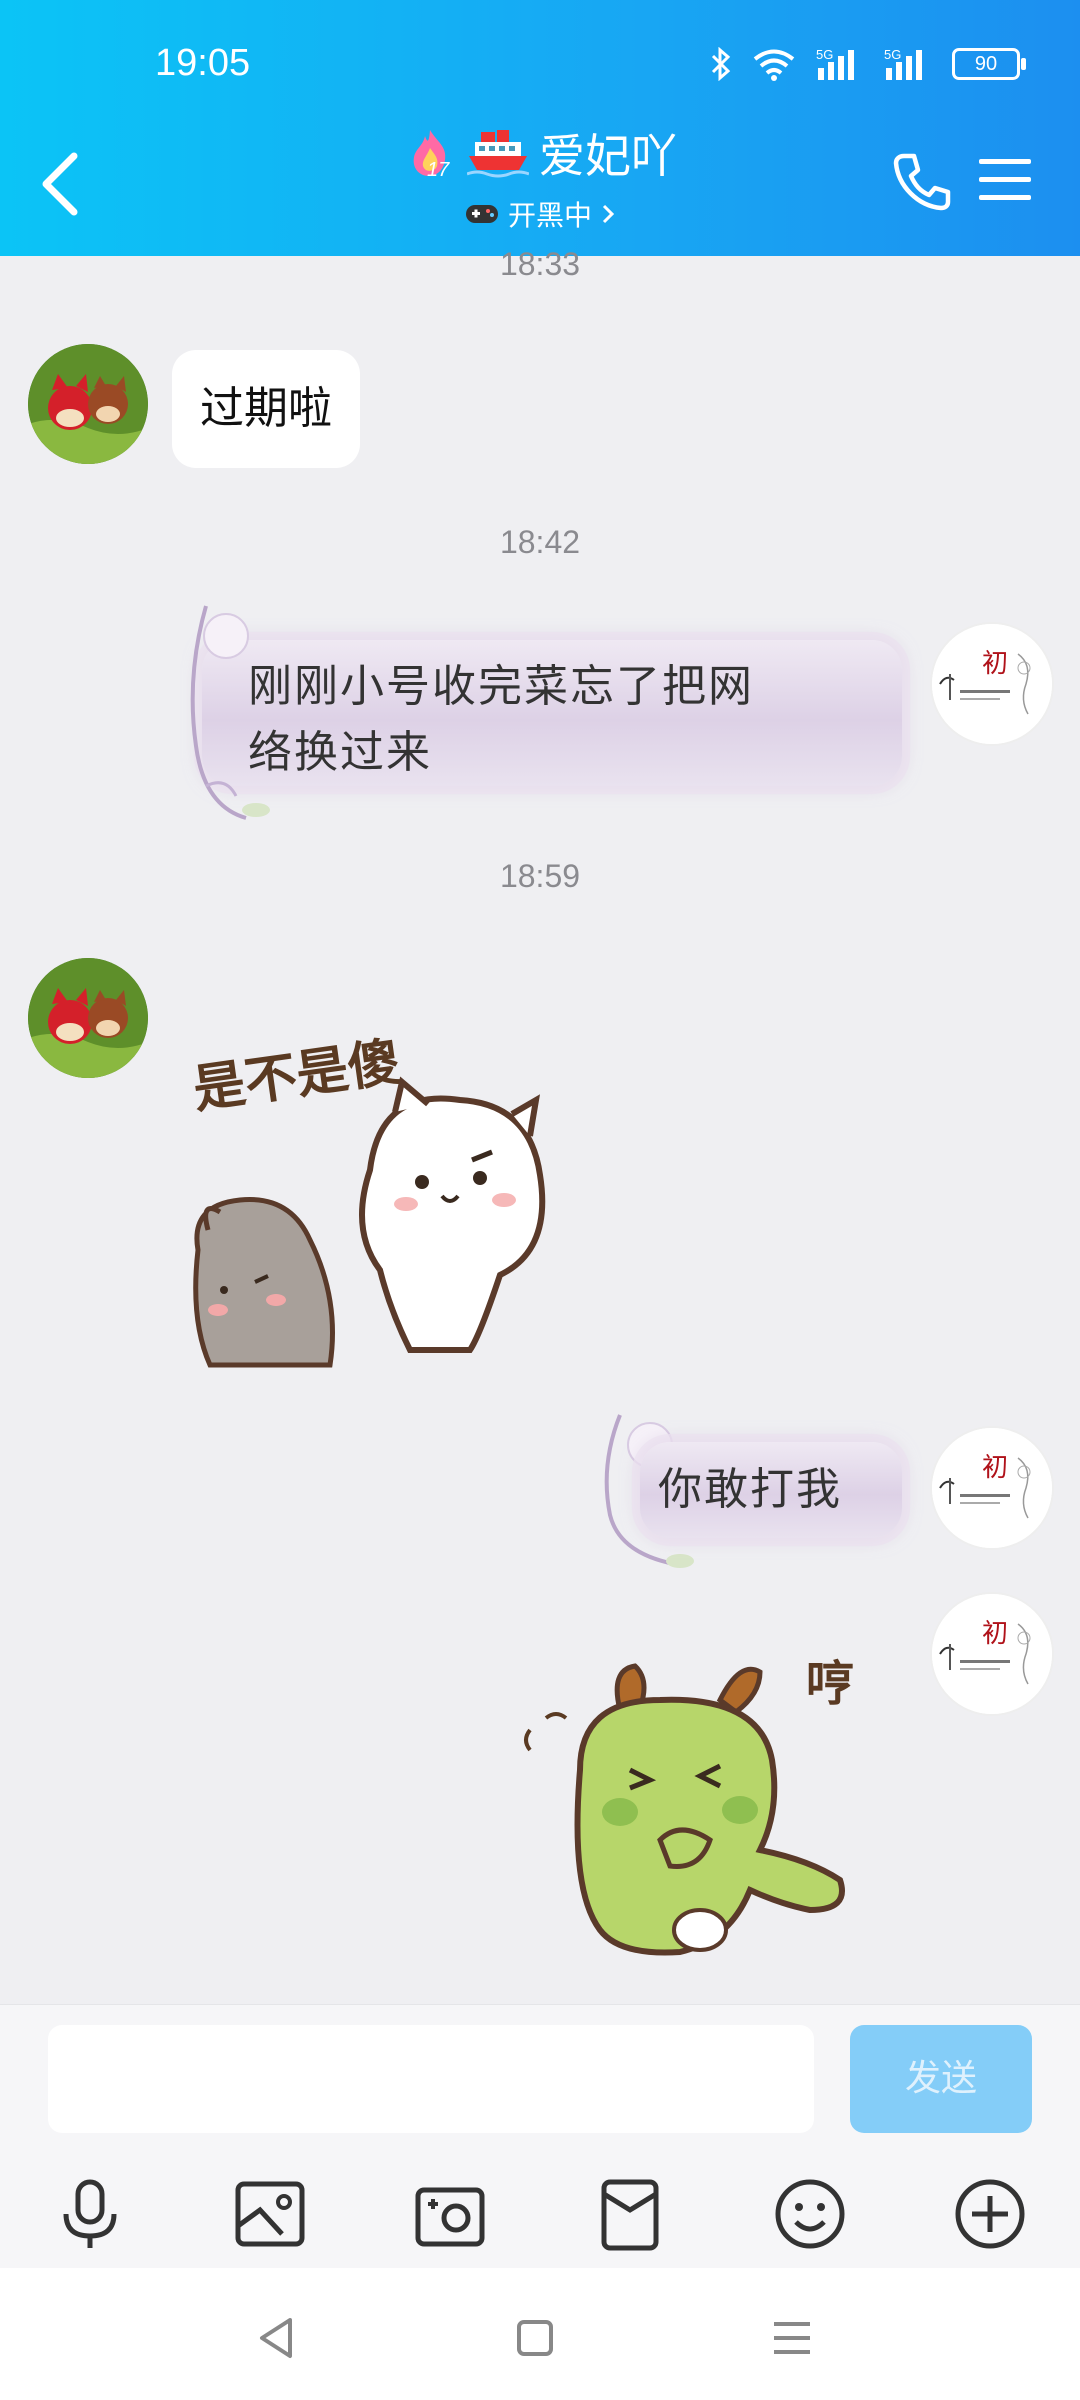  I want to click on microphone-icon, so click(90, 2214).